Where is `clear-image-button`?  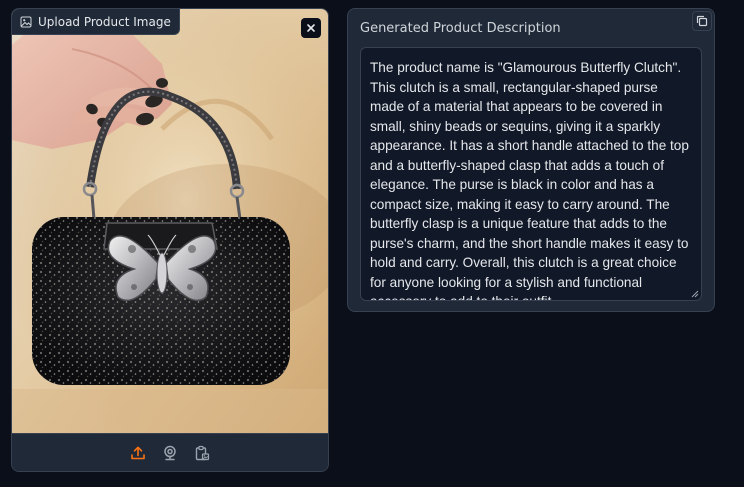 clear-image-button is located at coordinates (311, 28).